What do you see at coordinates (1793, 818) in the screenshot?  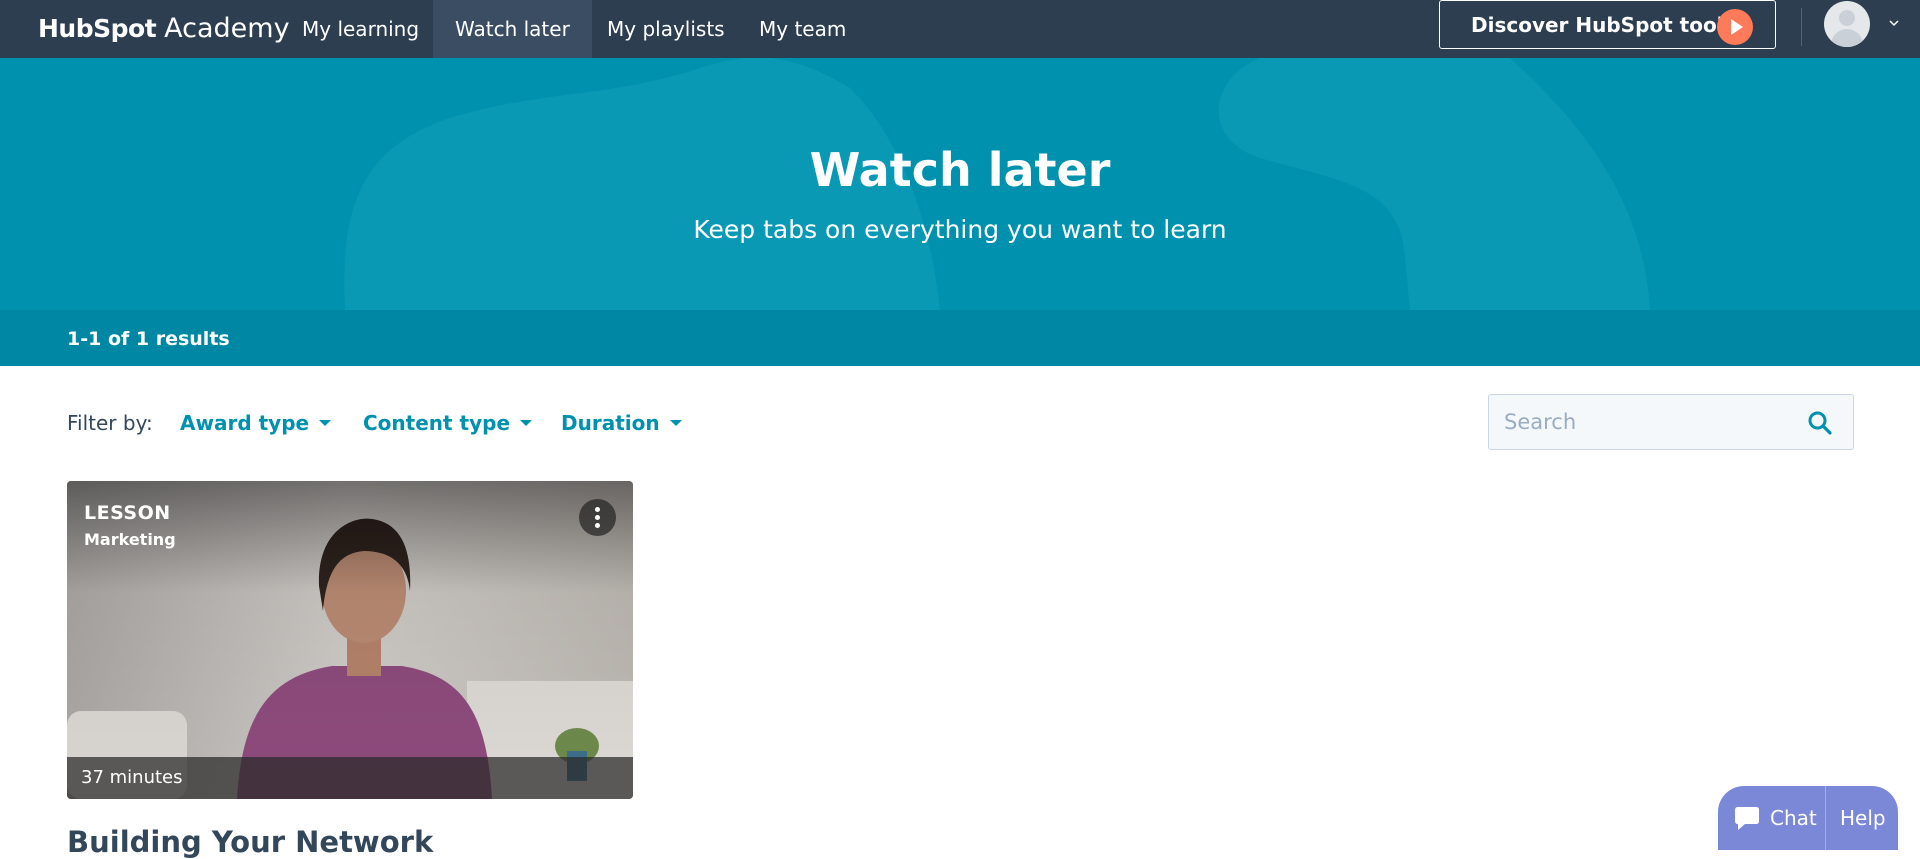 I see `chat-label: Chat` at bounding box center [1793, 818].